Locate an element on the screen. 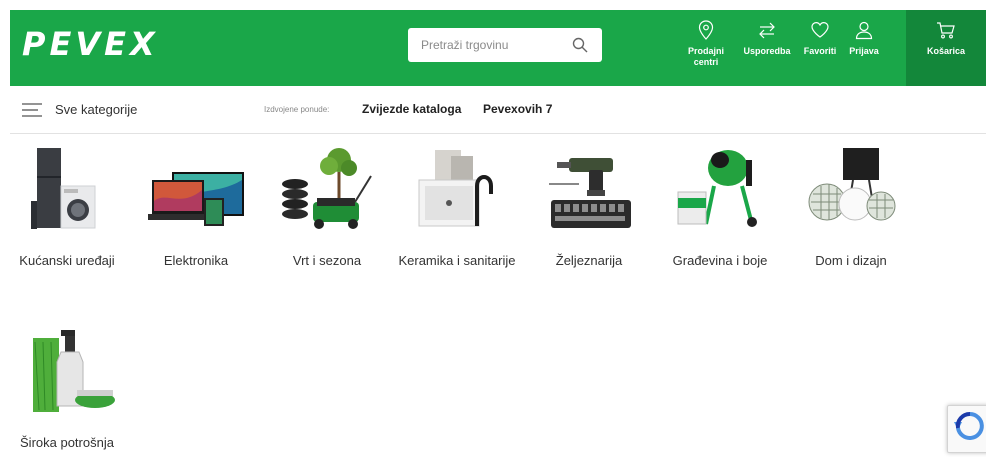 Image resolution: width=986 pixels, height=457 pixels. featured-offers-label: Izdvojene ponude: is located at coordinates (297, 109).